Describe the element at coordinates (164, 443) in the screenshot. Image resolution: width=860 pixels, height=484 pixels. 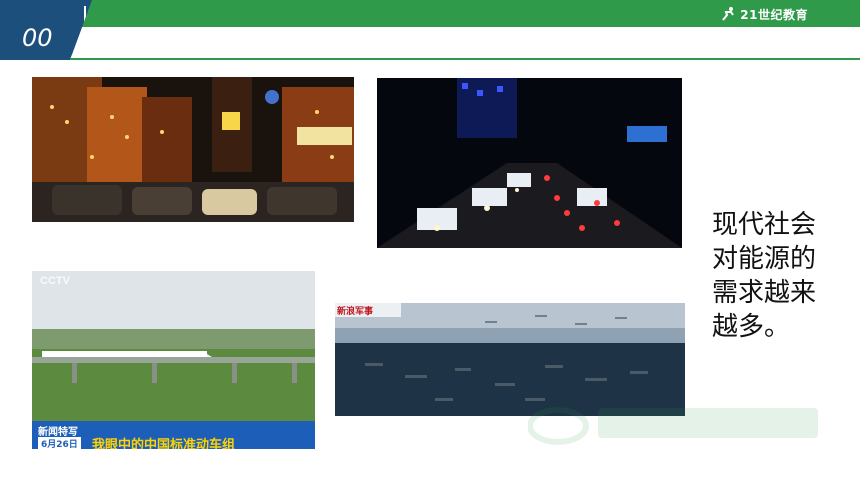
I see `news-headline: 我眼中的中国标准动车组` at that location.